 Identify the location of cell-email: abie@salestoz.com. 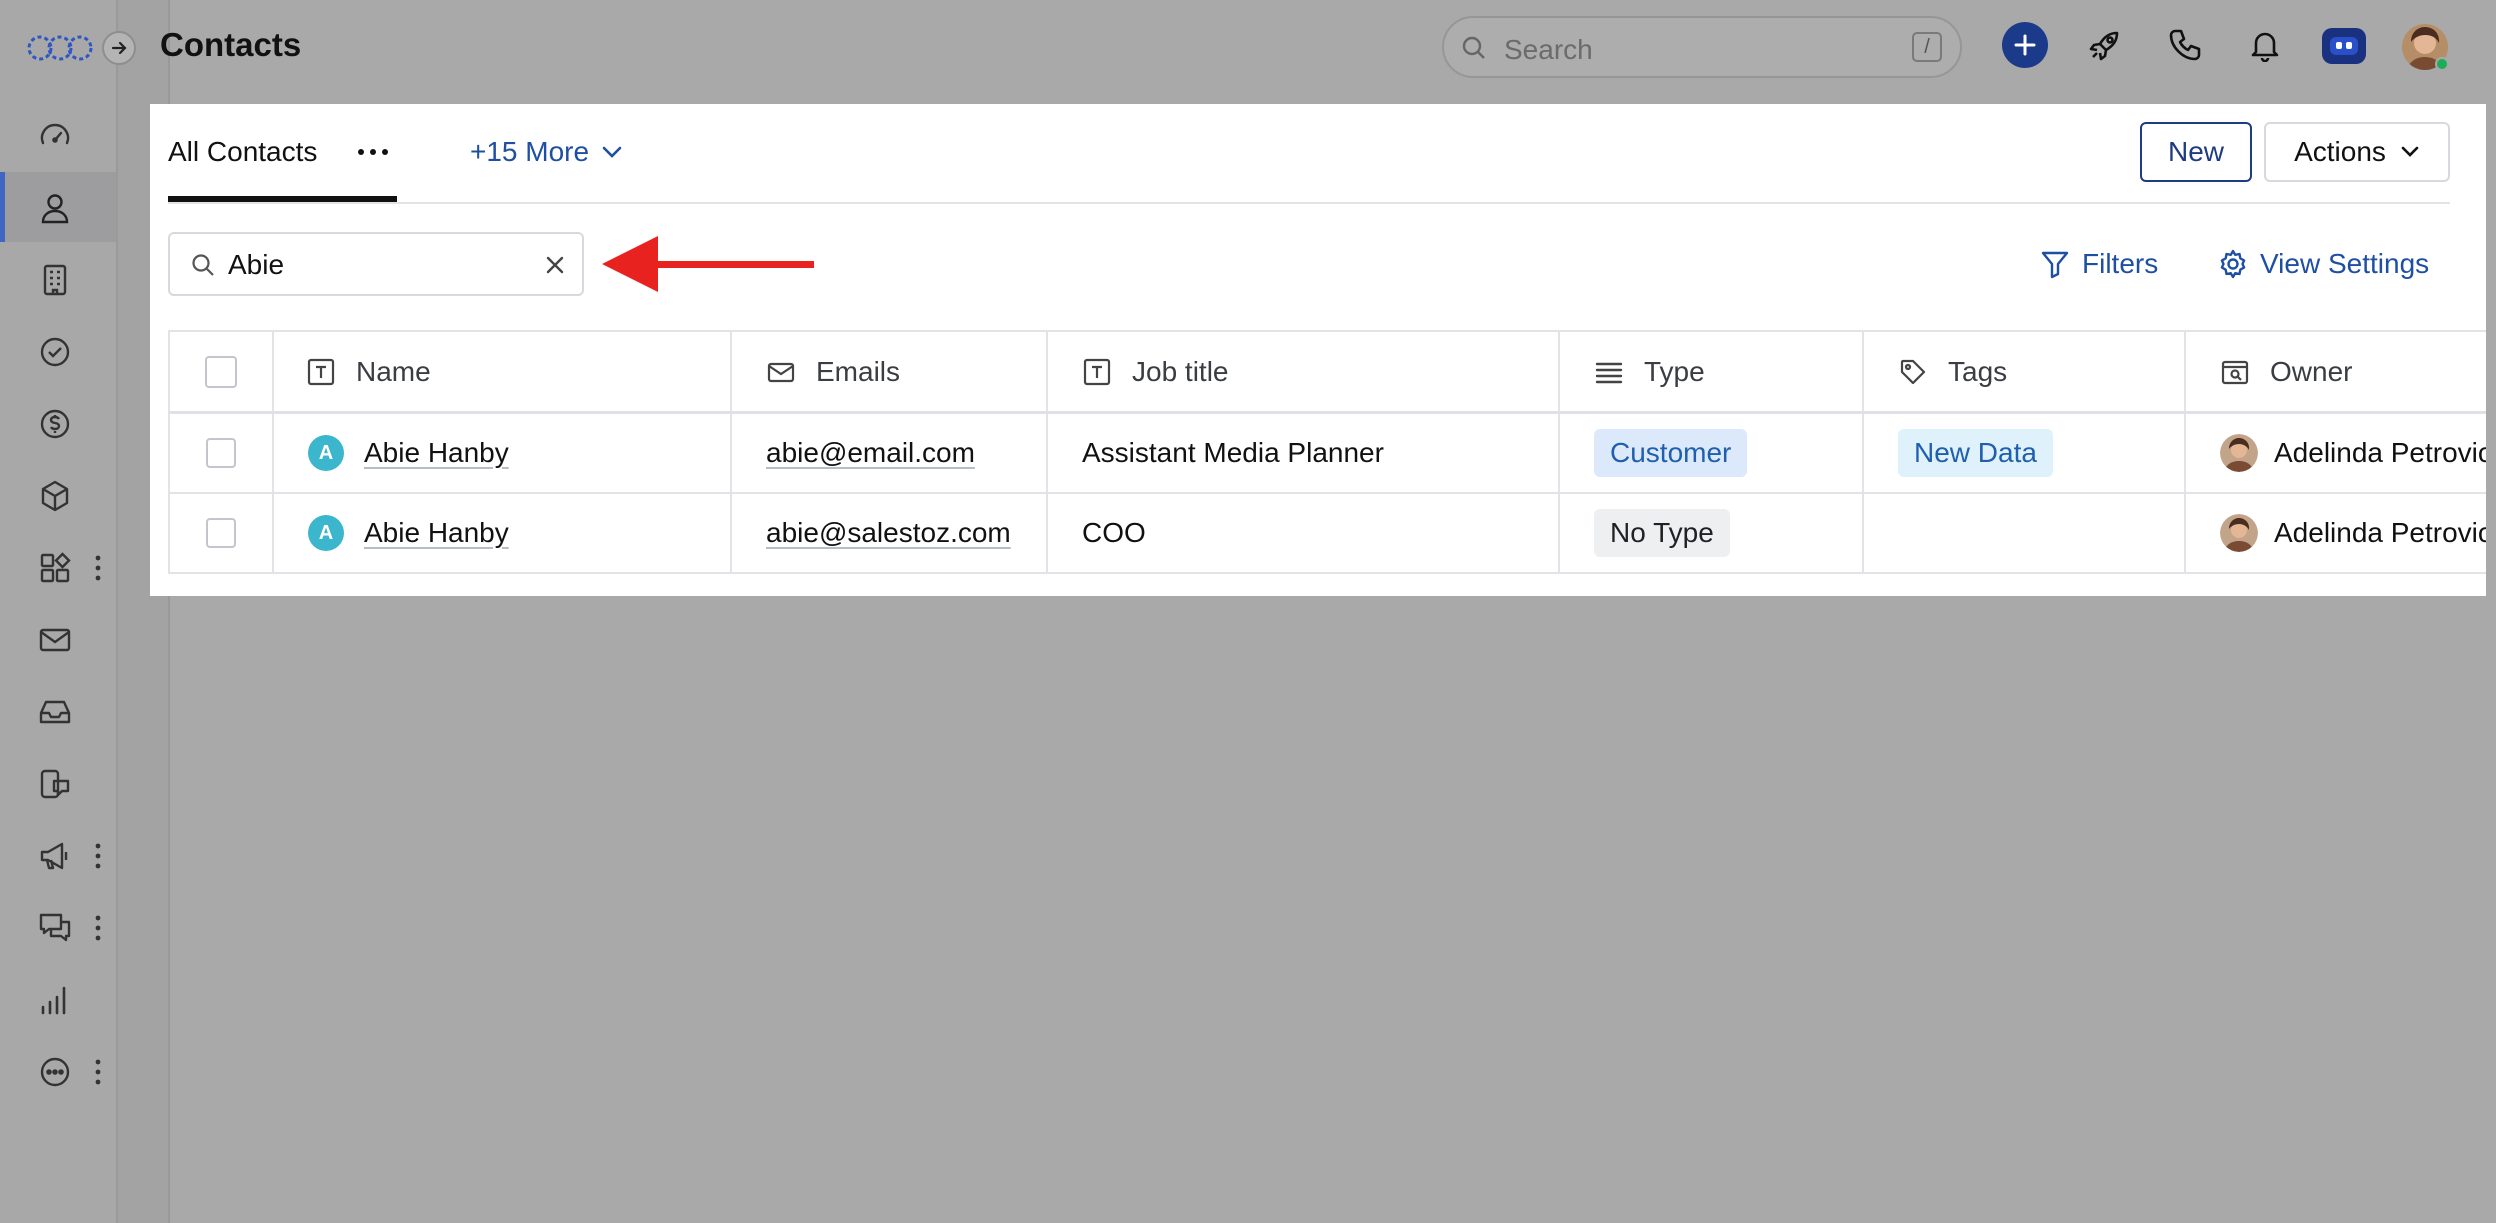
(890, 533).